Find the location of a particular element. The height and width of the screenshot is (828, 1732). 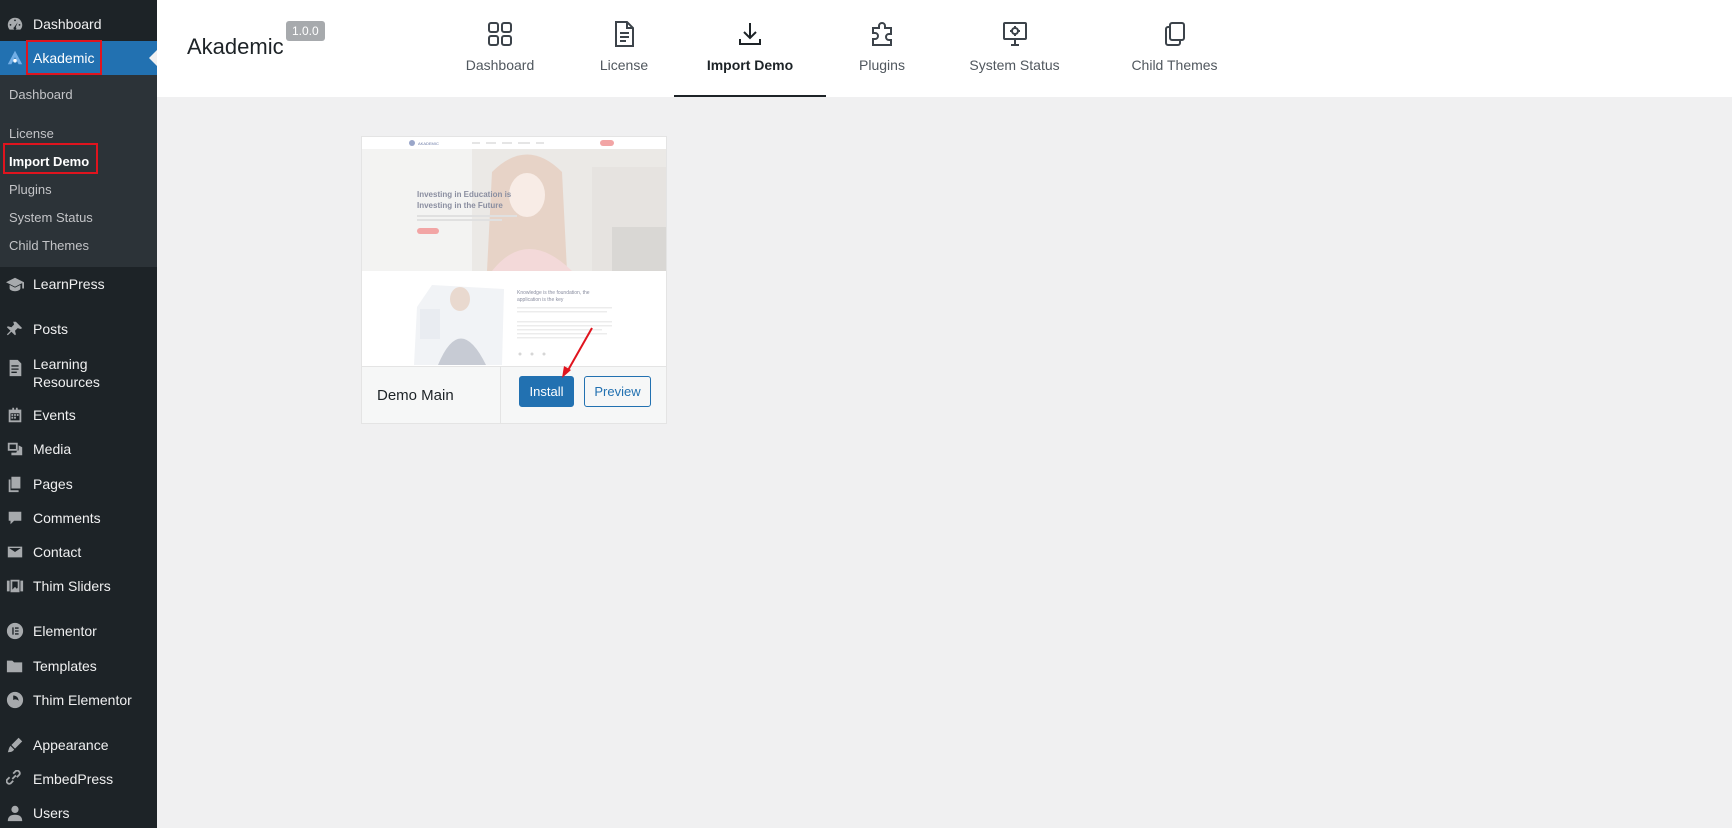

menu-label: Thim Sliders is located at coordinates (72, 586).